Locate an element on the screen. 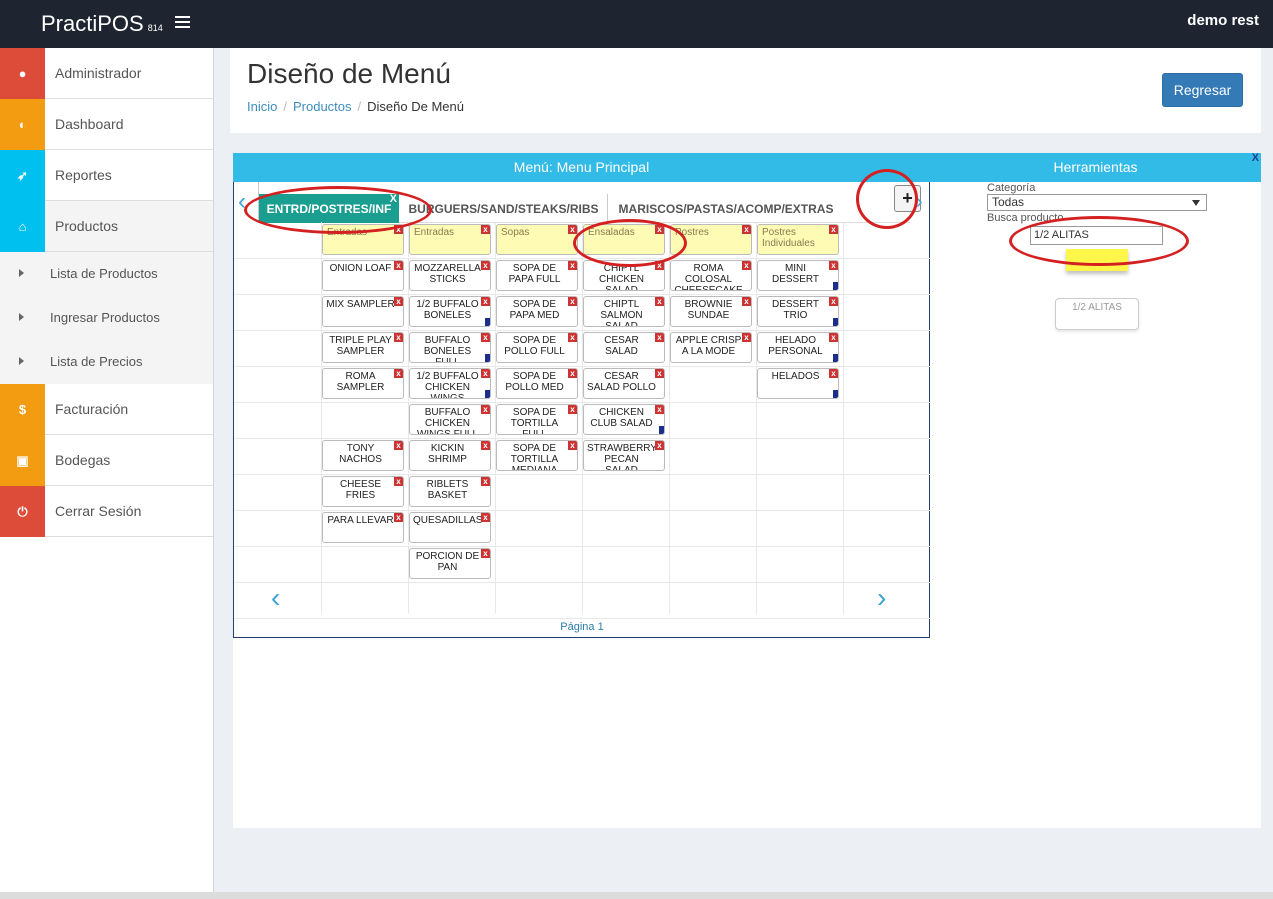  product-cell: TONY NACHOS x is located at coordinates (363, 455).